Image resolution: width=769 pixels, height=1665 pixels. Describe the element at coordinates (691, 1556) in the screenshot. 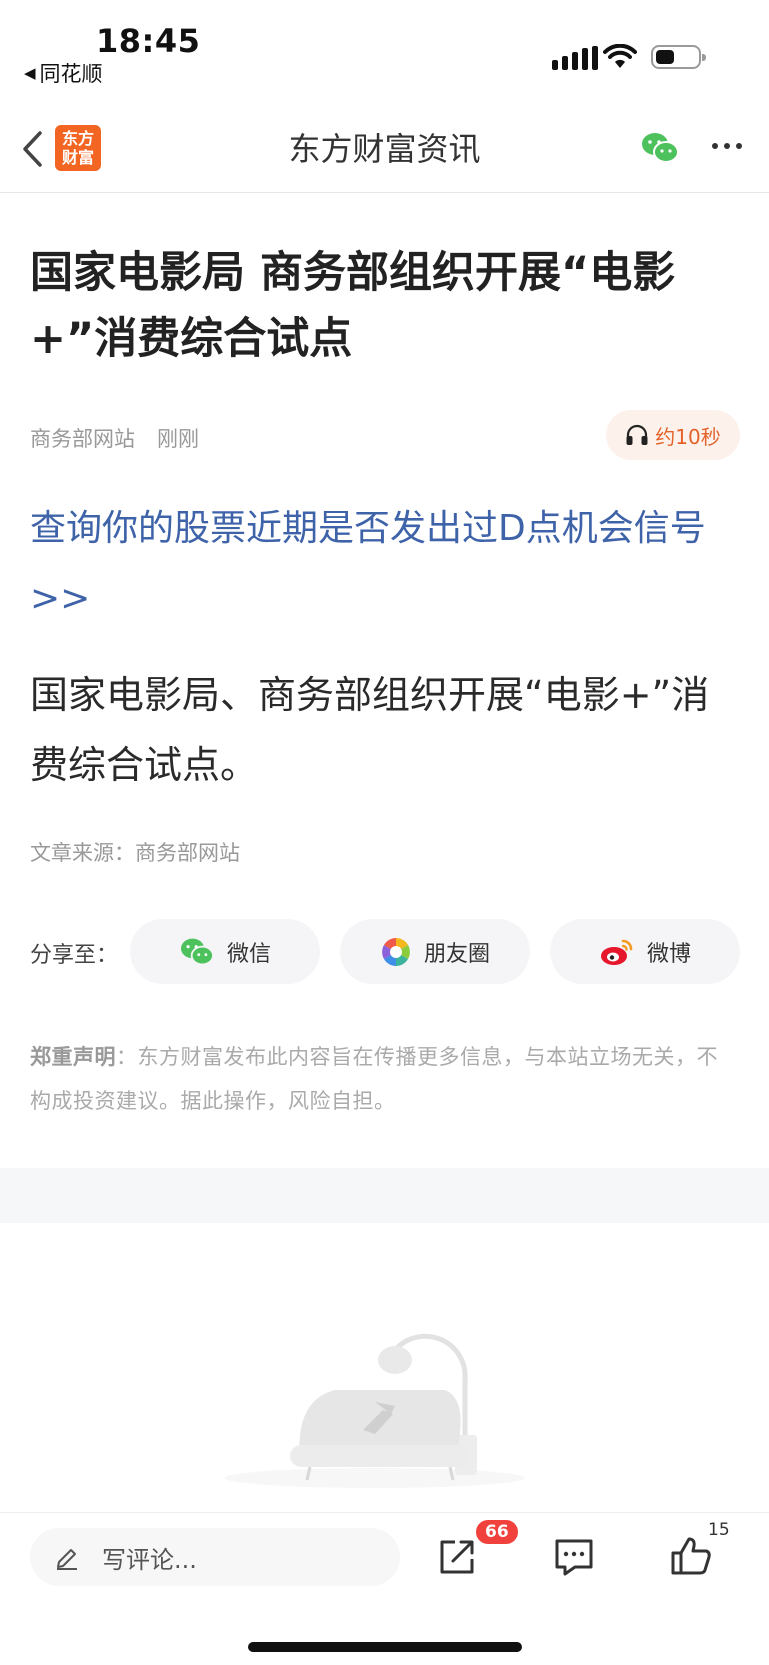

I see `thumbs-up-icon` at that location.